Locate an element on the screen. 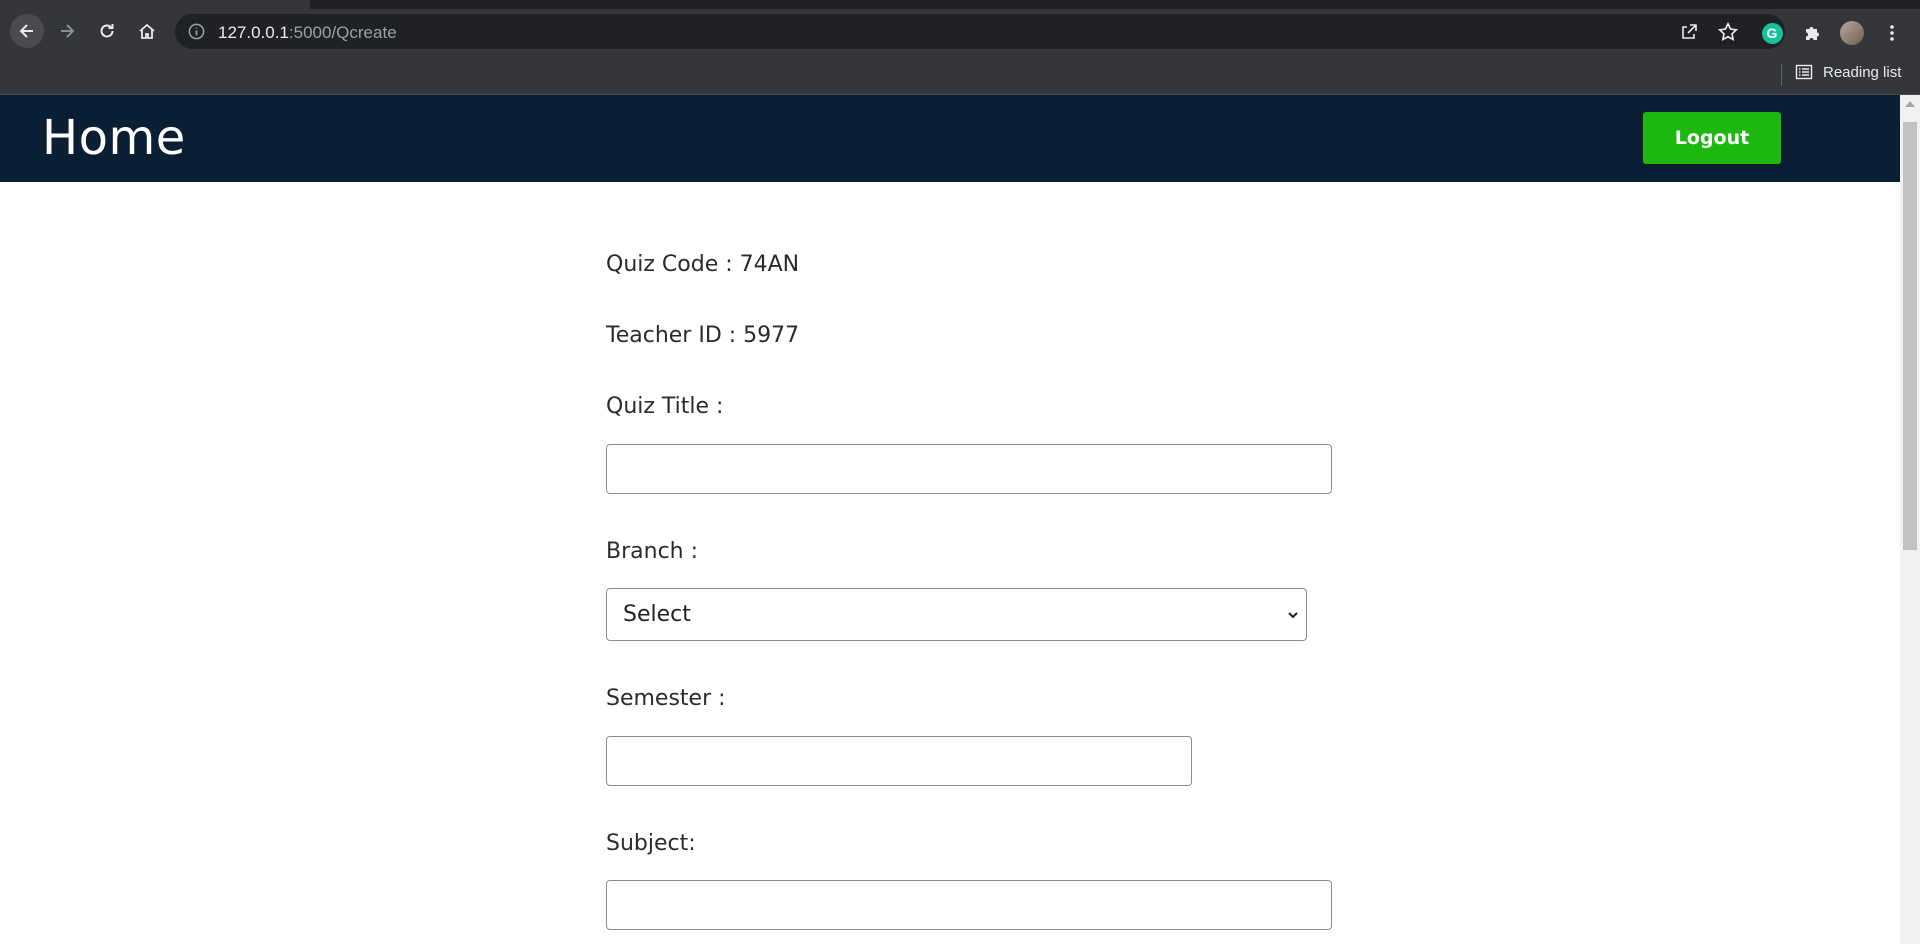 Image resolution: width=1920 pixels, height=944 pixels. logout-button: Logout is located at coordinates (1712, 138).